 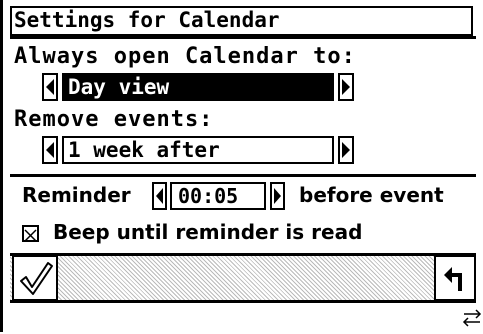 I want to click on remove-events-next-button, so click(x=346, y=150).